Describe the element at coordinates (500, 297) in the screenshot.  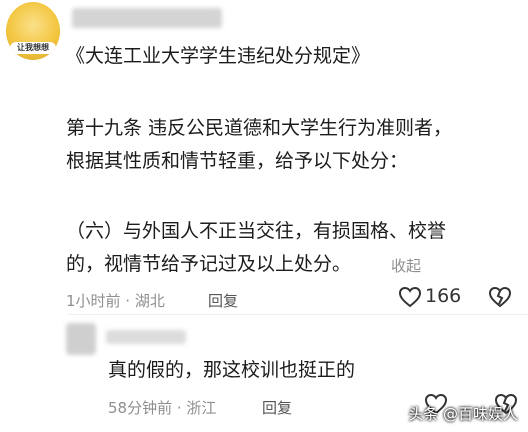
I see `dislike-icon` at that location.